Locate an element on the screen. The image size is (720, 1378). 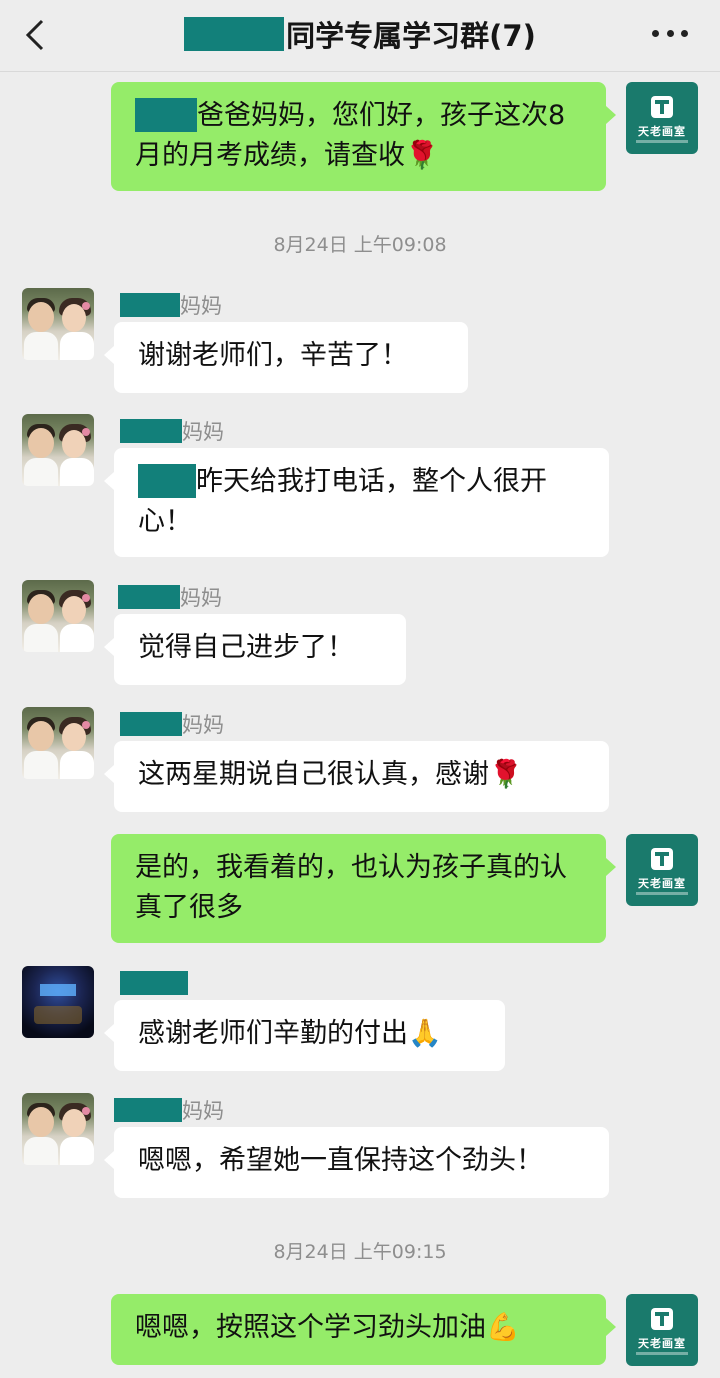
message-bubble: 这两星期说自己很认真，感谢🌹 is located at coordinates (356, 776).